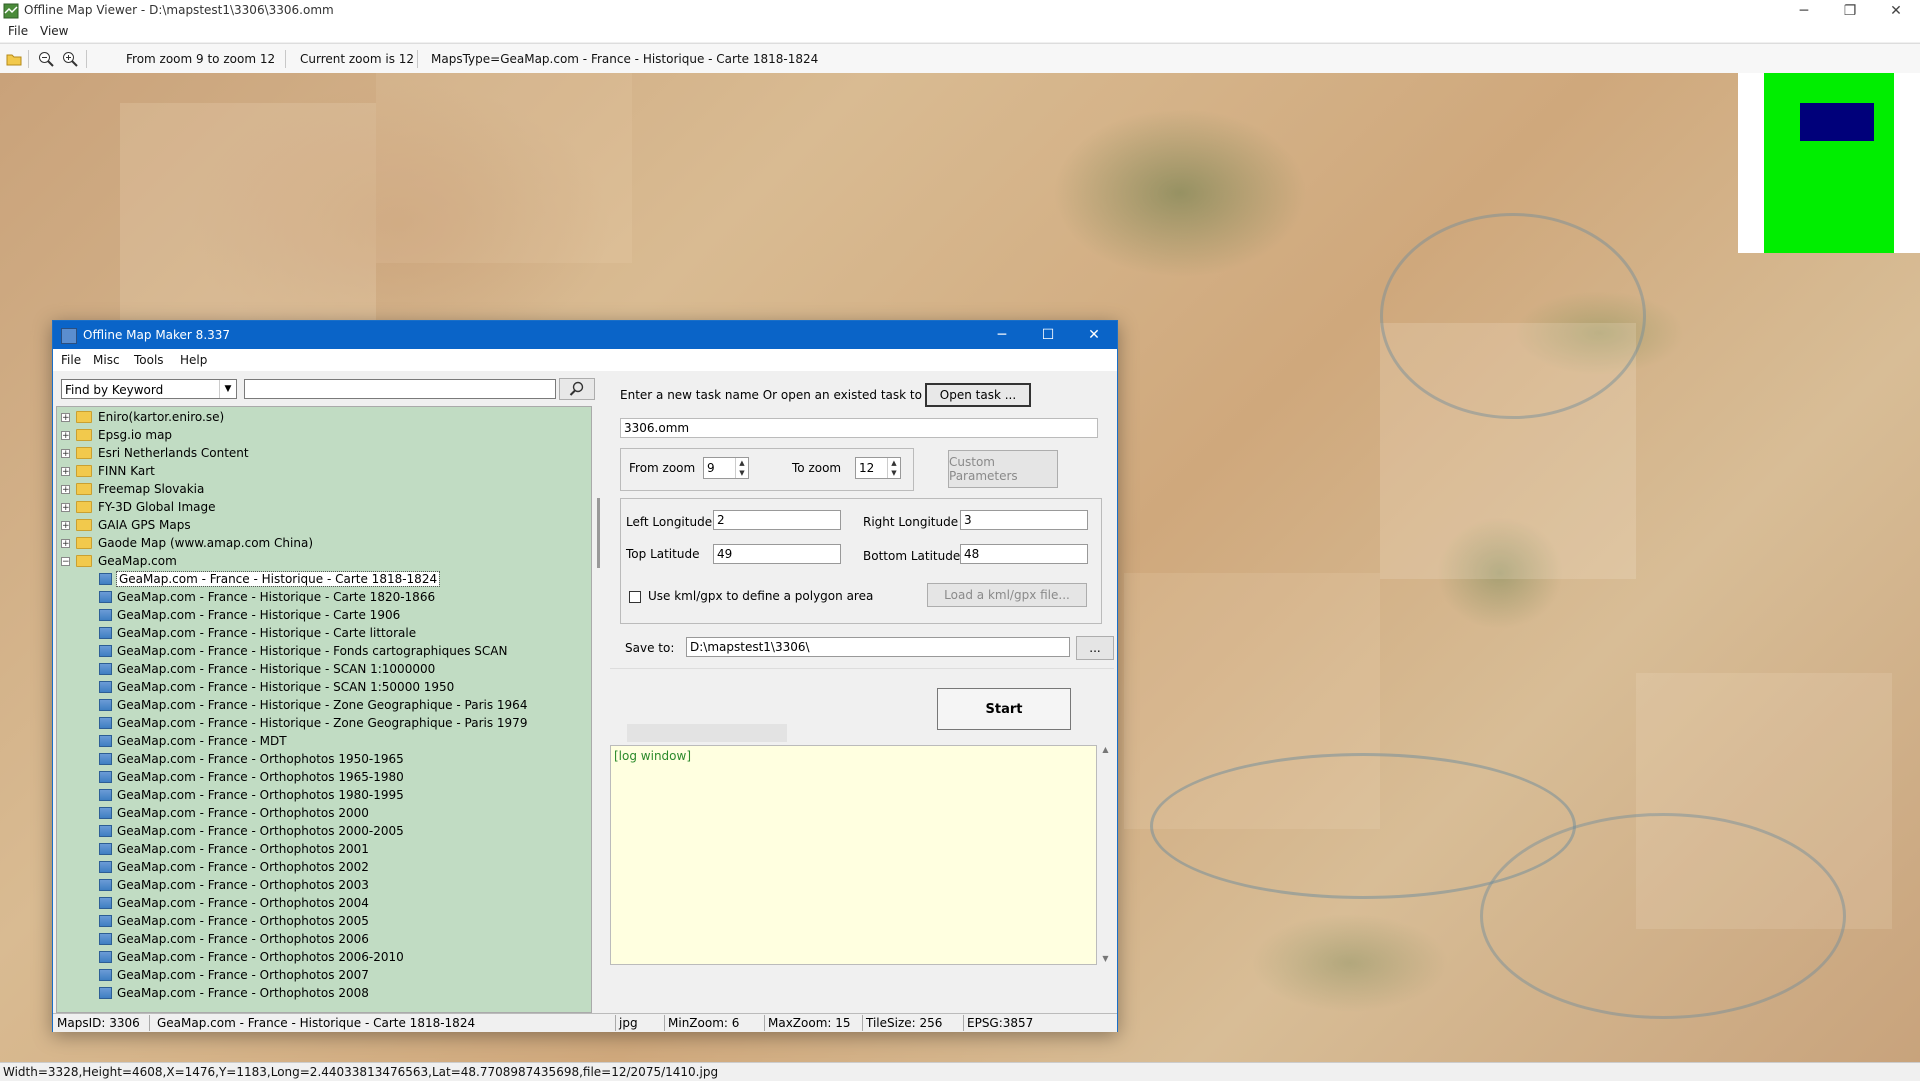  Describe the element at coordinates (1002, 335) in the screenshot. I see `dialog-minimize-button: ─` at that location.